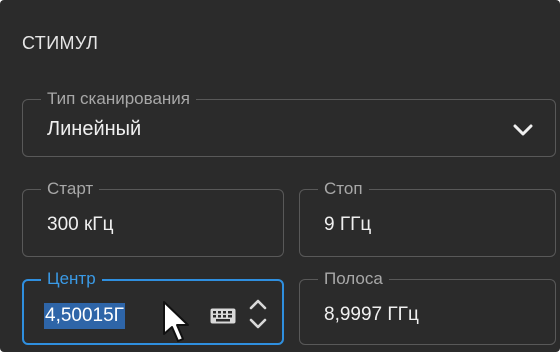 This screenshot has height=352, width=560. What do you see at coordinates (223, 316) in the screenshot?
I see `keyboard-icon` at bounding box center [223, 316].